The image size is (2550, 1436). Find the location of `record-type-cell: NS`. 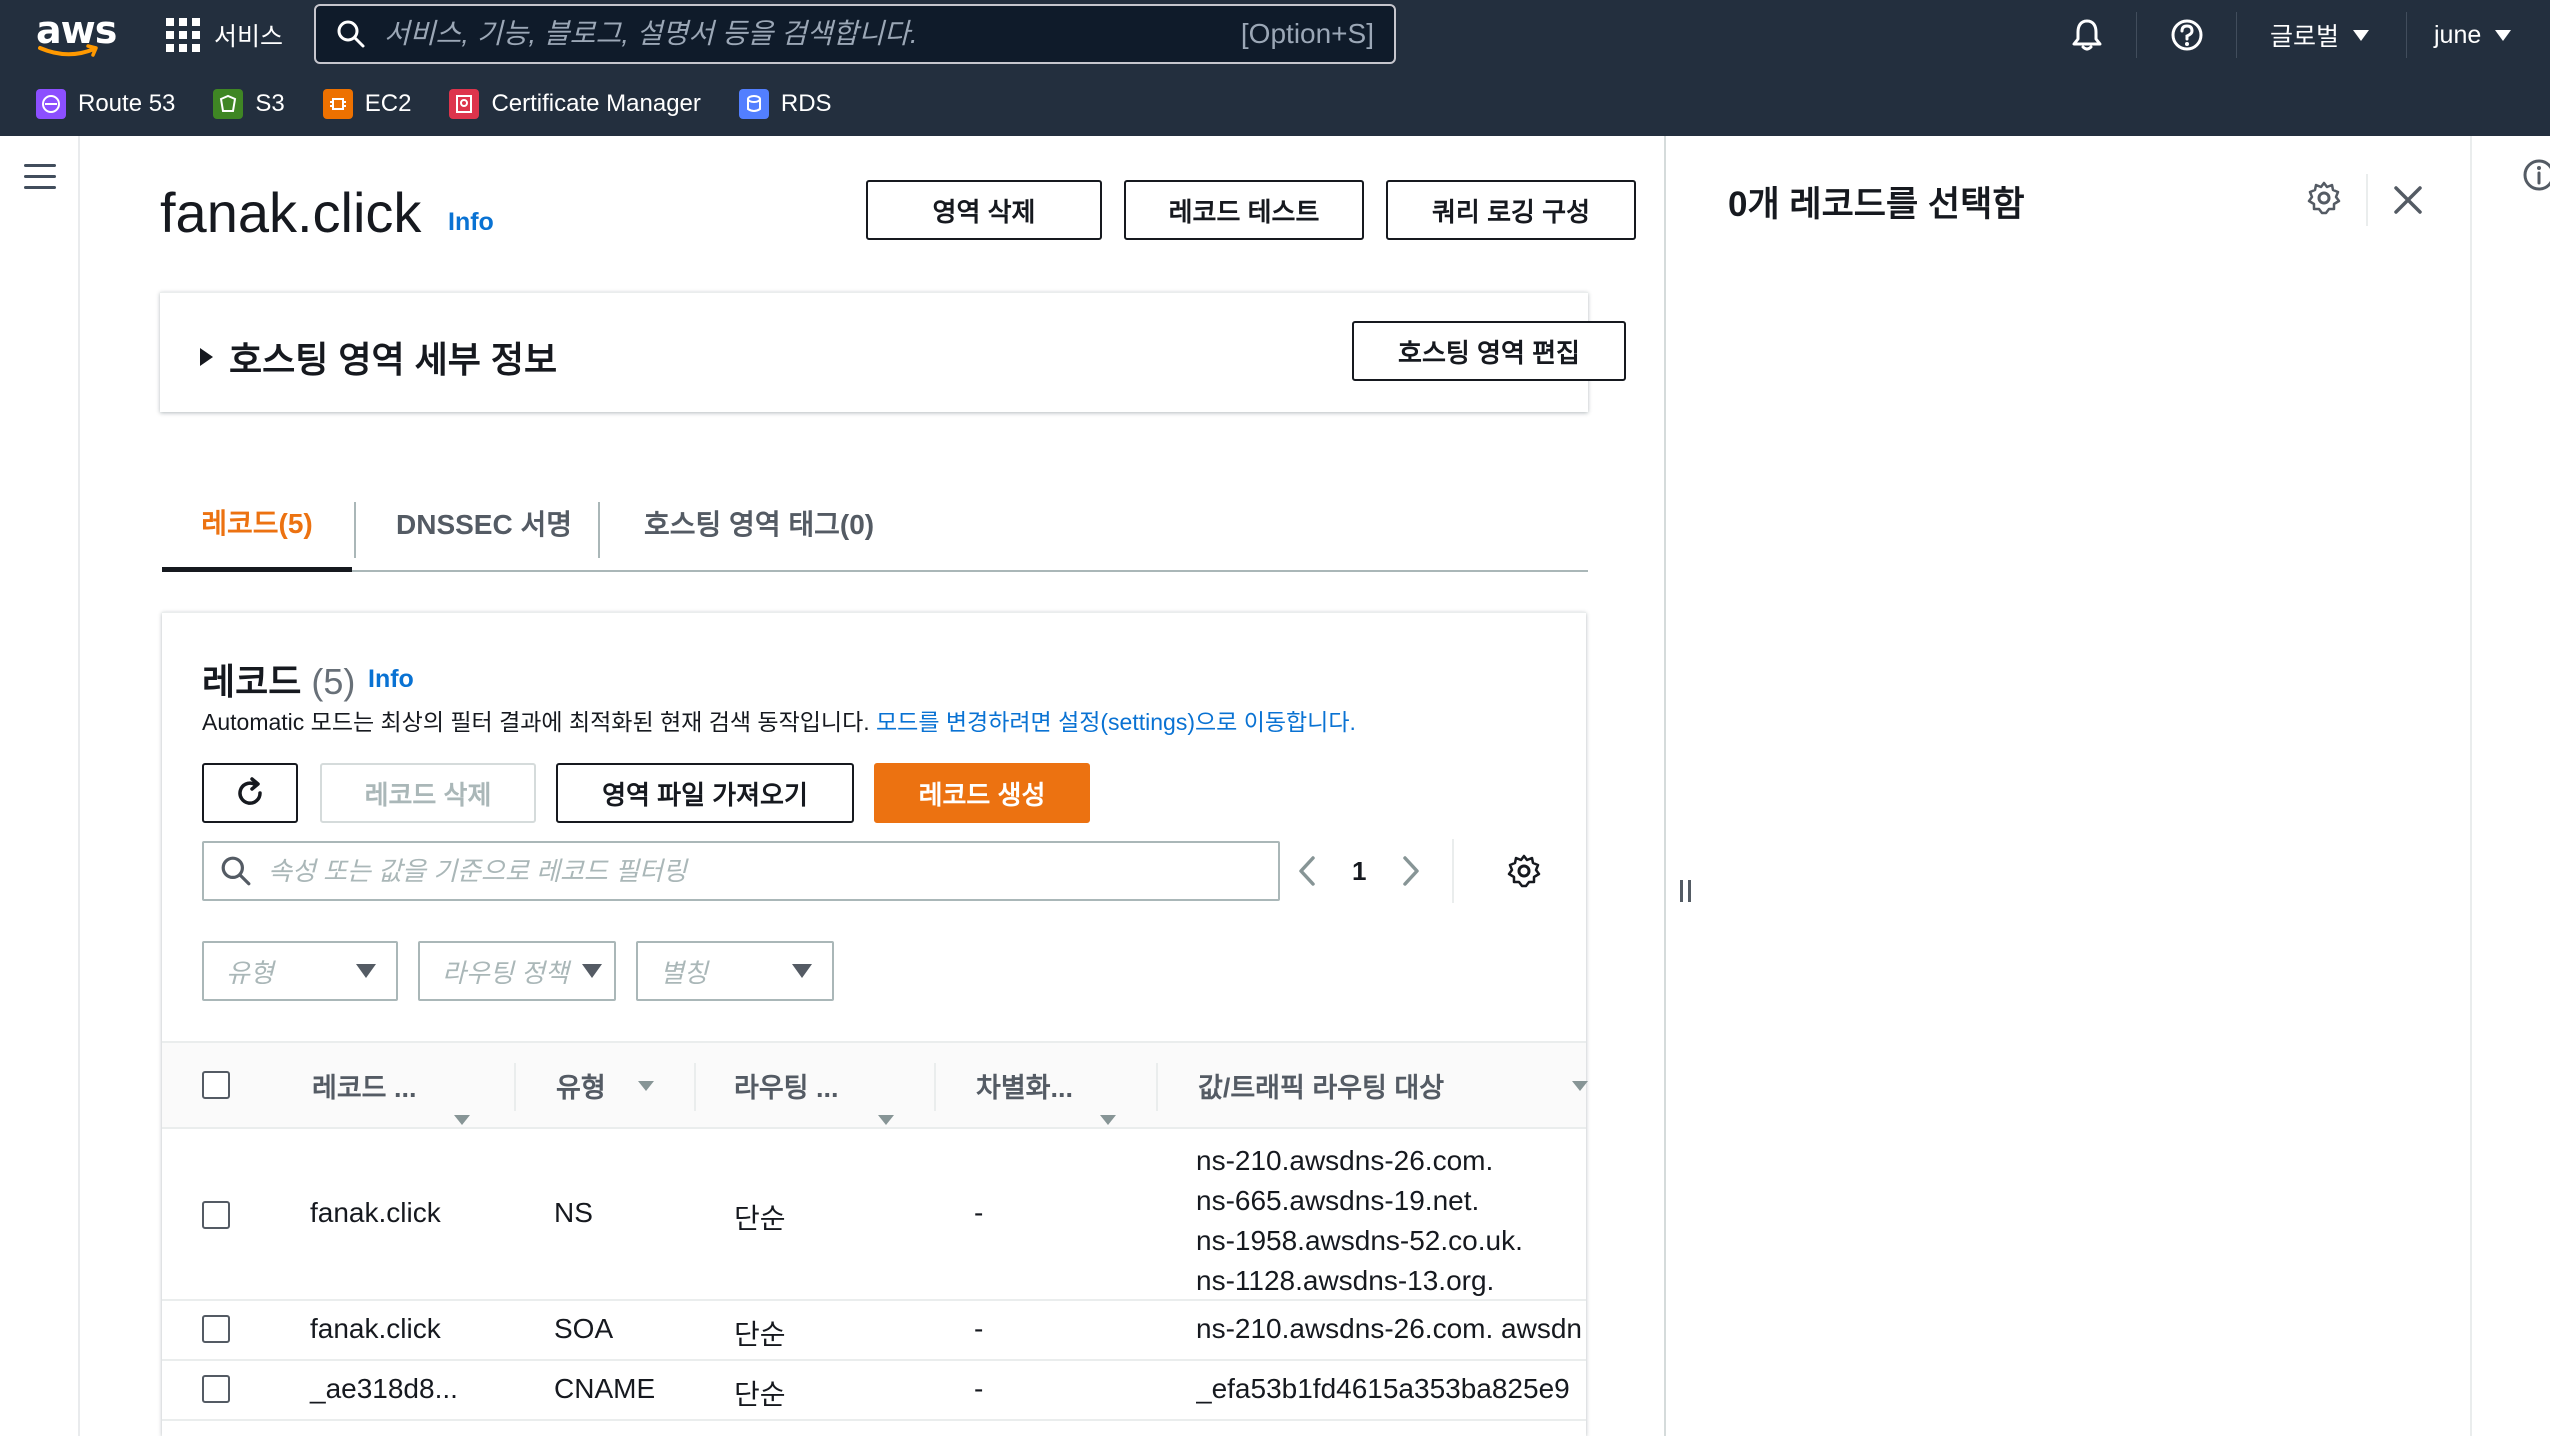

record-type-cell: NS is located at coordinates (573, 1212).